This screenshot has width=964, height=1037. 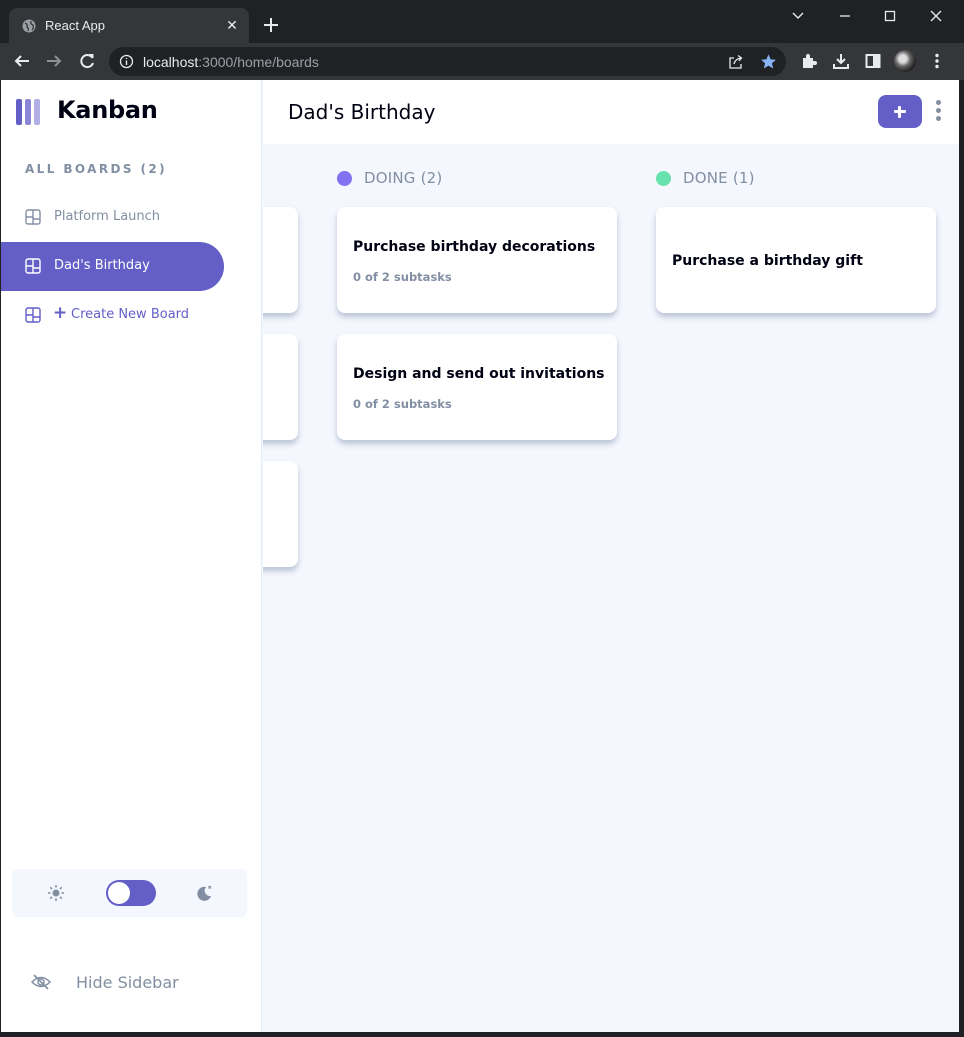 What do you see at coordinates (841, 61) in the screenshot?
I see `download-icon` at bounding box center [841, 61].